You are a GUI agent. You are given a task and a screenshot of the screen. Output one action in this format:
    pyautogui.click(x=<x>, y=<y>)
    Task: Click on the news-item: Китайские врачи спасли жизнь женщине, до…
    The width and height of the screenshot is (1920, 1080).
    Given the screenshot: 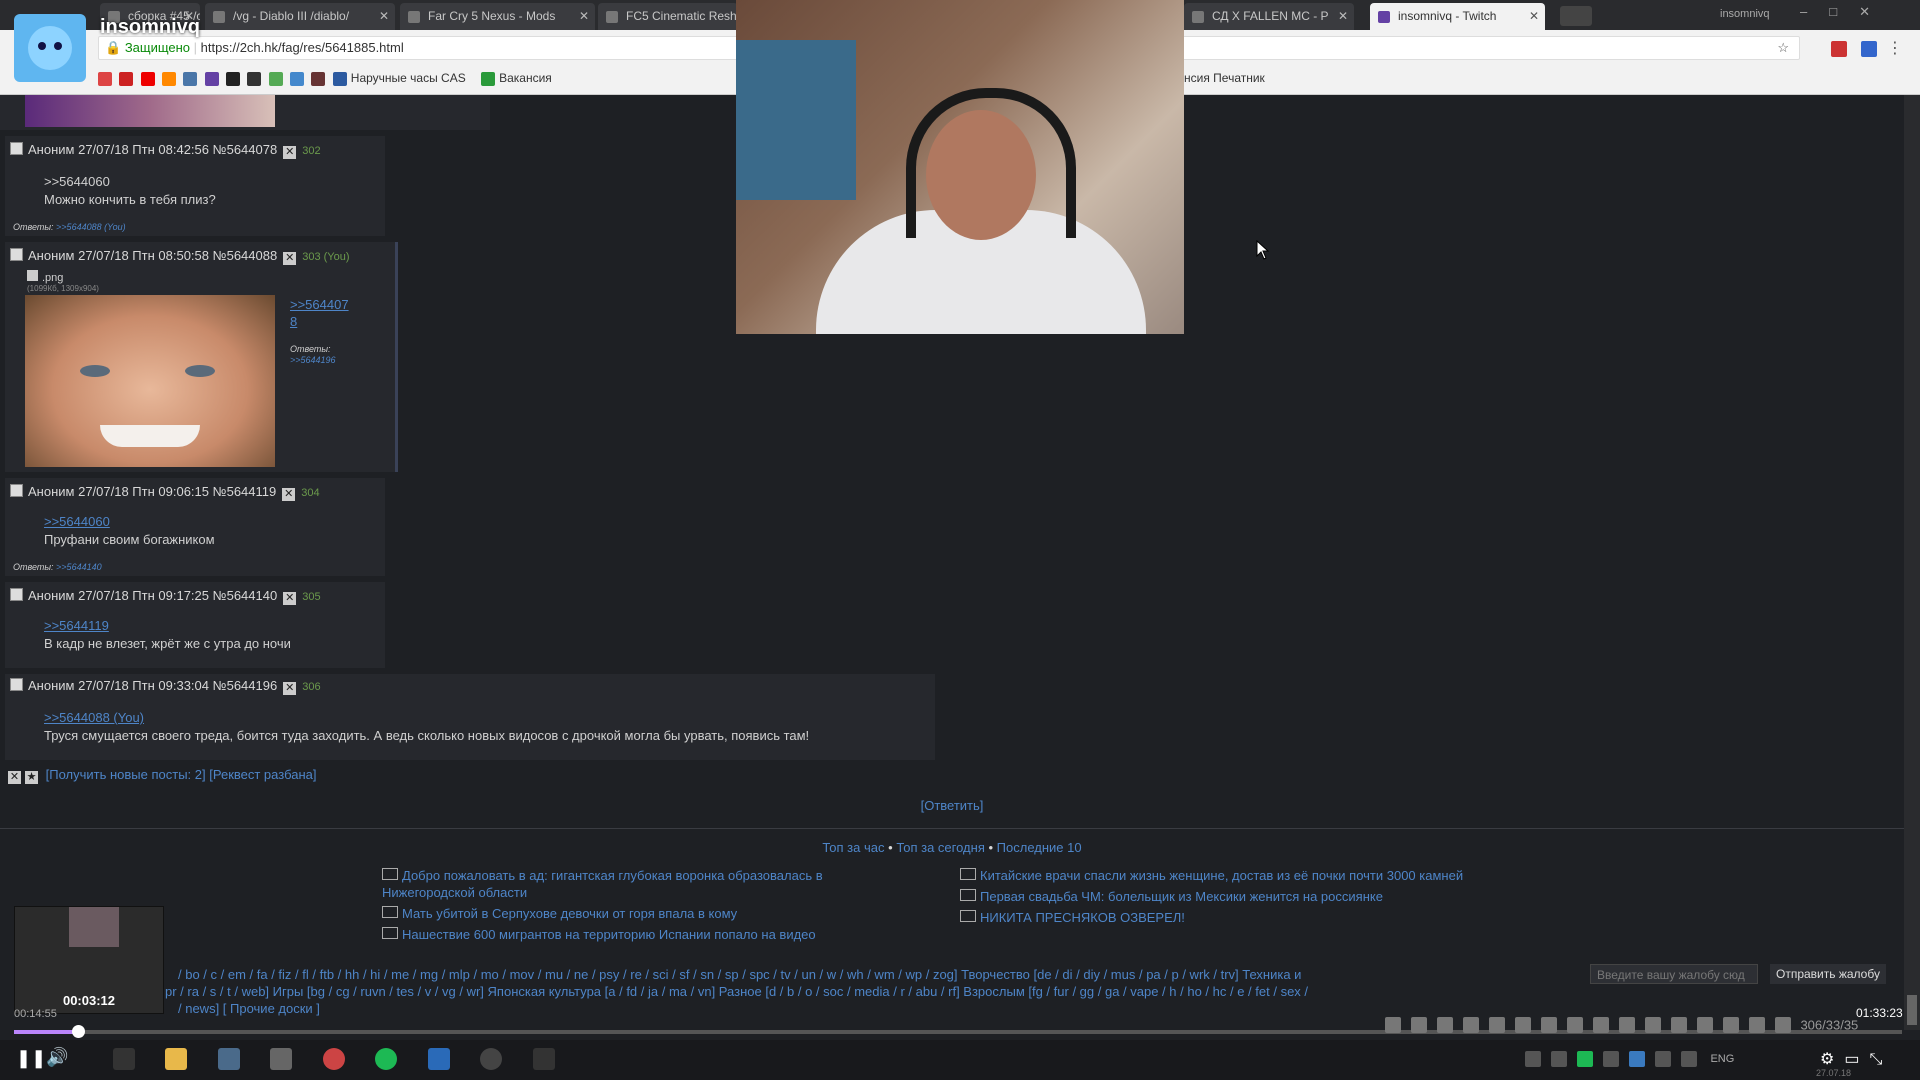 What is the action you would take?
    pyautogui.click(x=1220, y=875)
    